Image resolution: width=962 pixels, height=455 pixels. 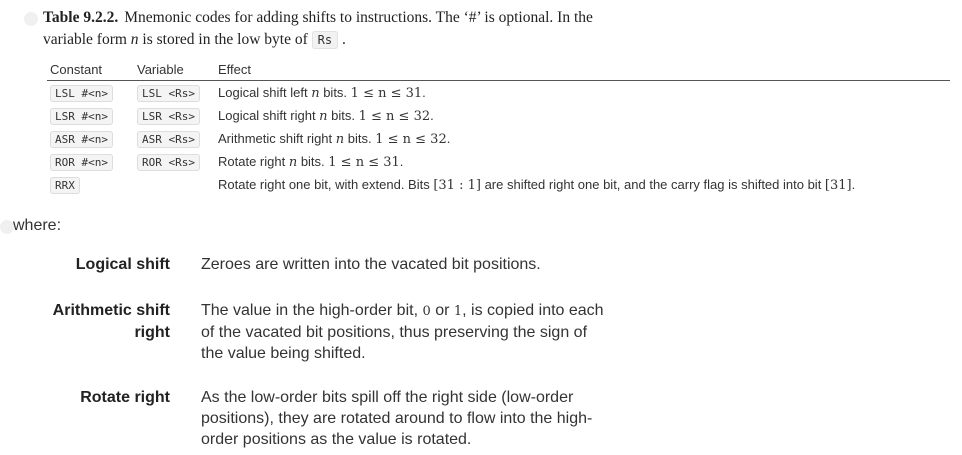 I want to click on term-line: Arithmetic shift, so click(x=111, y=310).